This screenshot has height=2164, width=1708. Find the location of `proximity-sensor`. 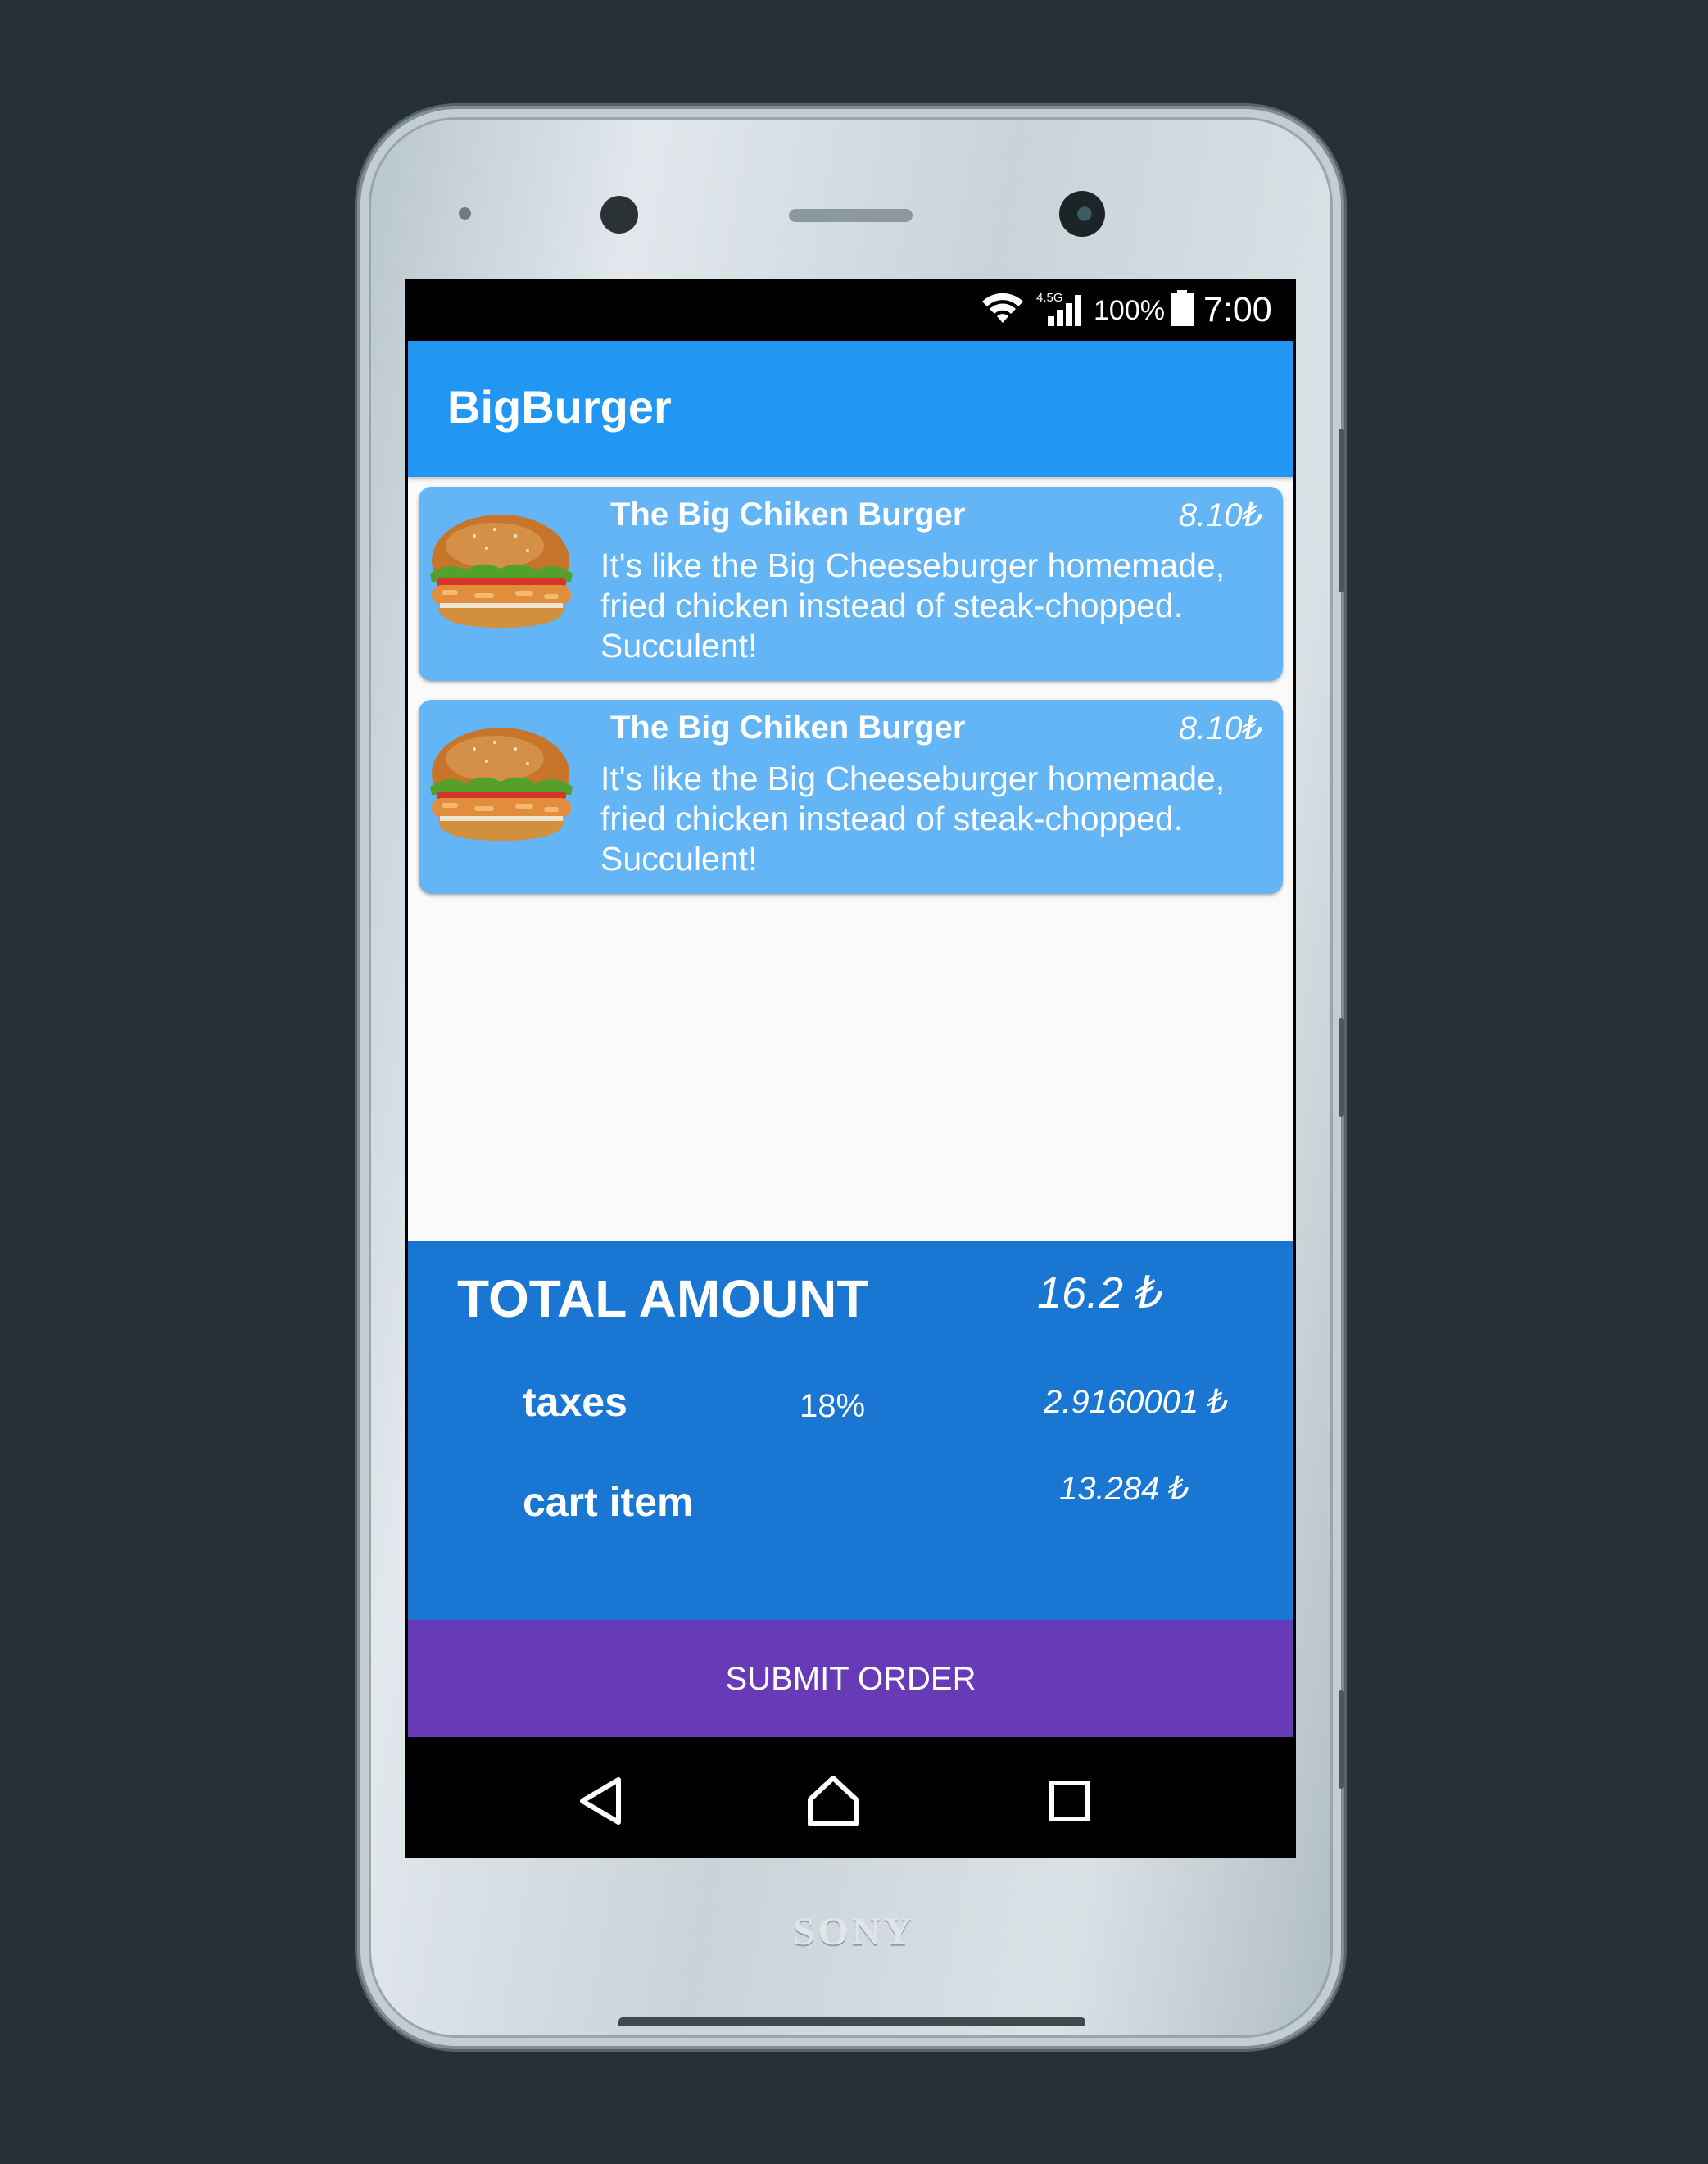

proximity-sensor is located at coordinates (465, 213).